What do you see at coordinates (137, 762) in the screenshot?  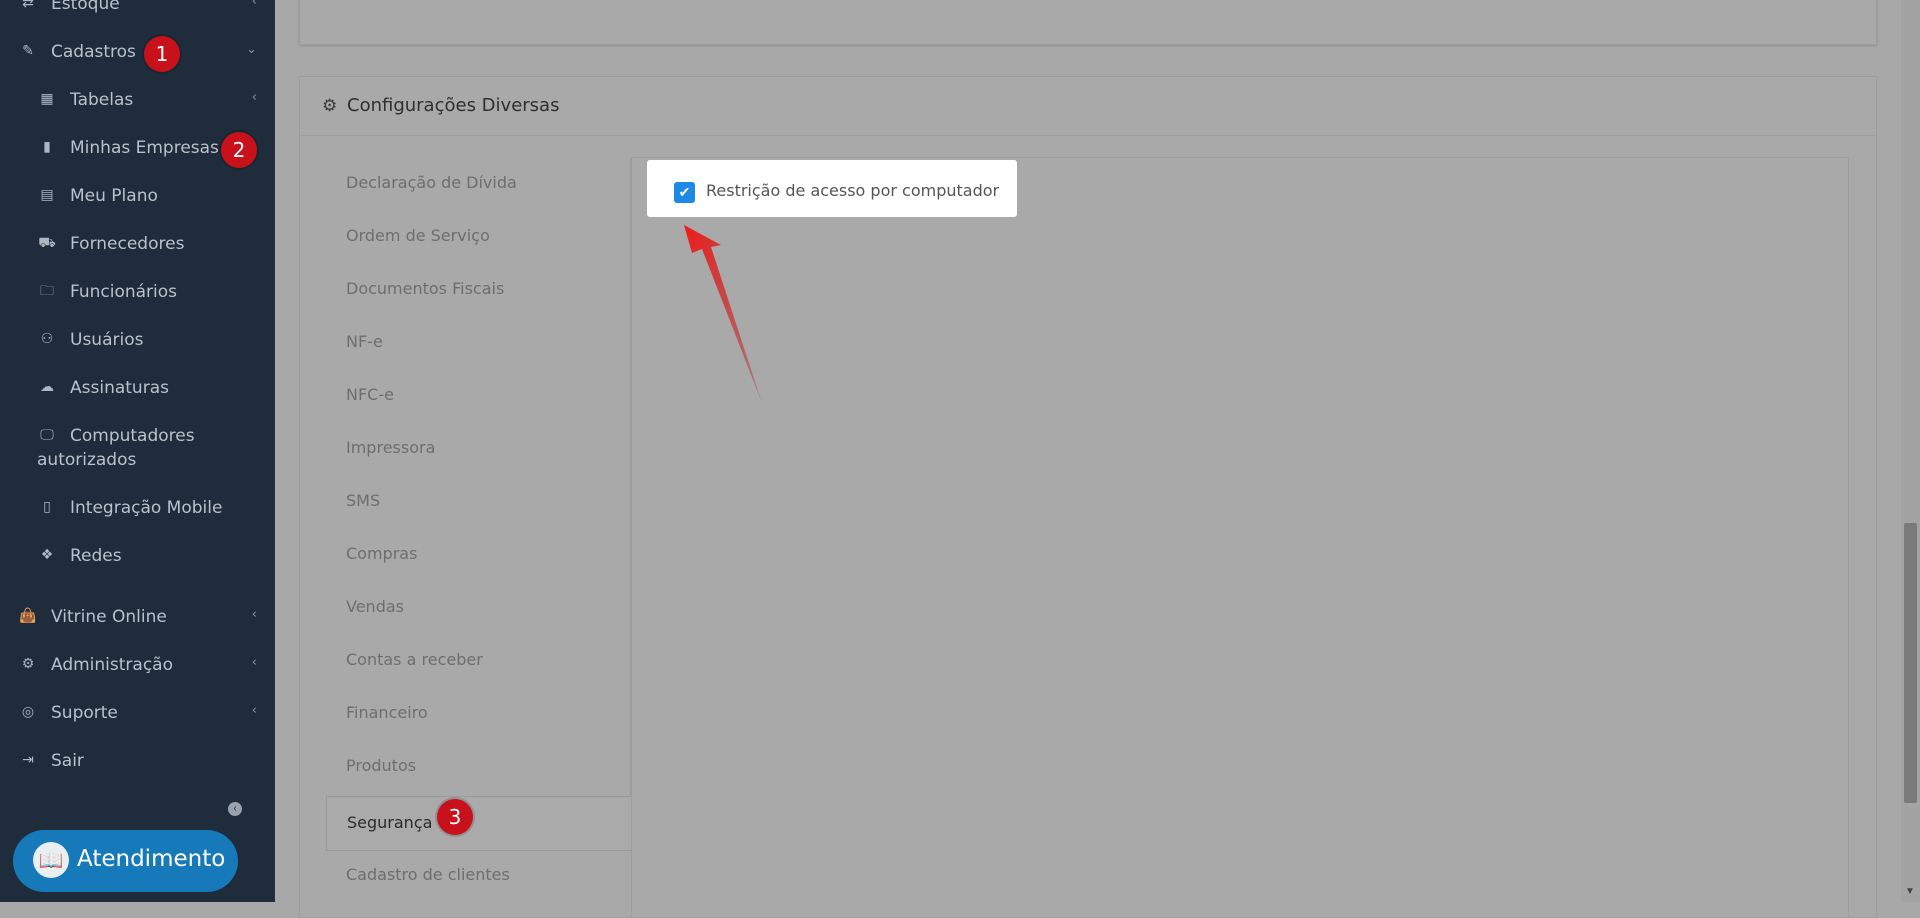 I see `sidebar-item-sair: ⇥ Sair` at bounding box center [137, 762].